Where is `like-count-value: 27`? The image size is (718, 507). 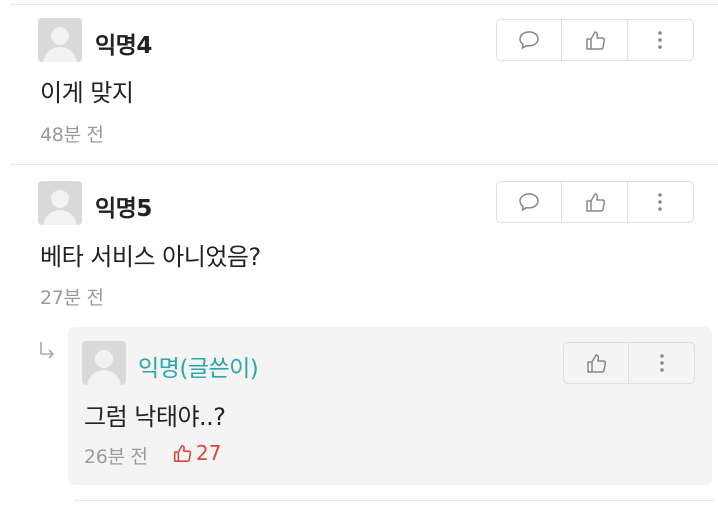
like-count-value: 27 is located at coordinates (209, 453).